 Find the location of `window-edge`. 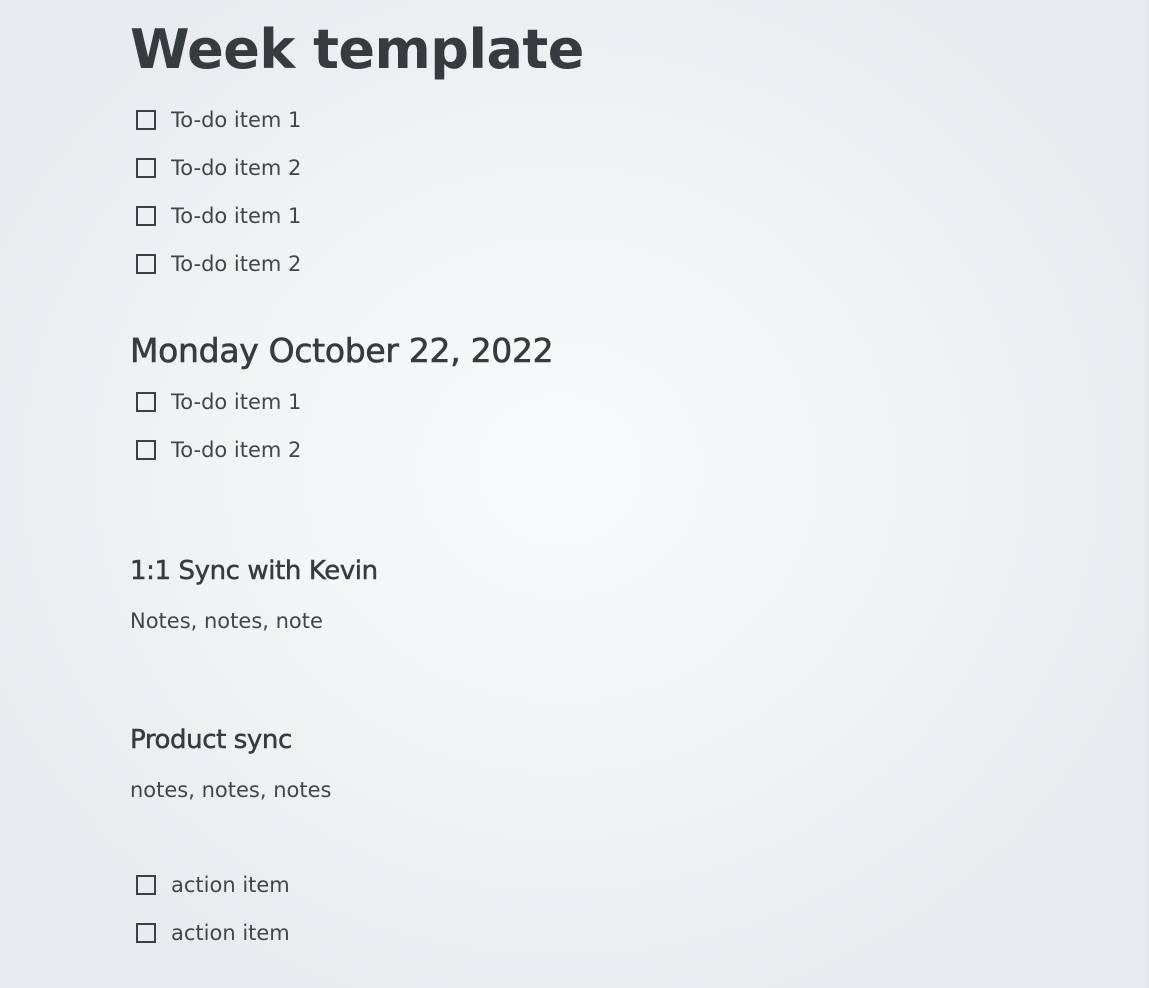

window-edge is located at coordinates (1146, 494).